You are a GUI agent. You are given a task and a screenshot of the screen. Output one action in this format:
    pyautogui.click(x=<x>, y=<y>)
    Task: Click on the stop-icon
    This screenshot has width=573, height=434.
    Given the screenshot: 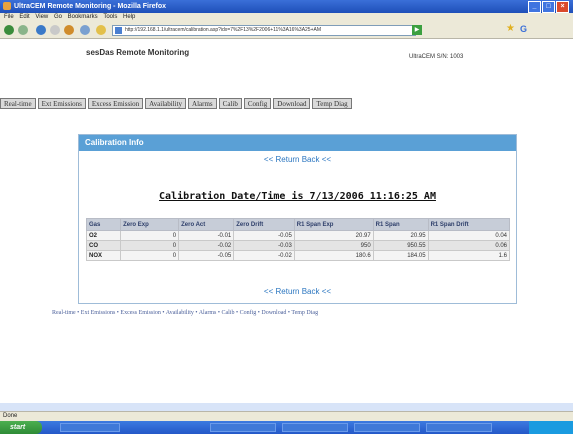 What is the action you would take?
    pyautogui.click(x=55, y=30)
    